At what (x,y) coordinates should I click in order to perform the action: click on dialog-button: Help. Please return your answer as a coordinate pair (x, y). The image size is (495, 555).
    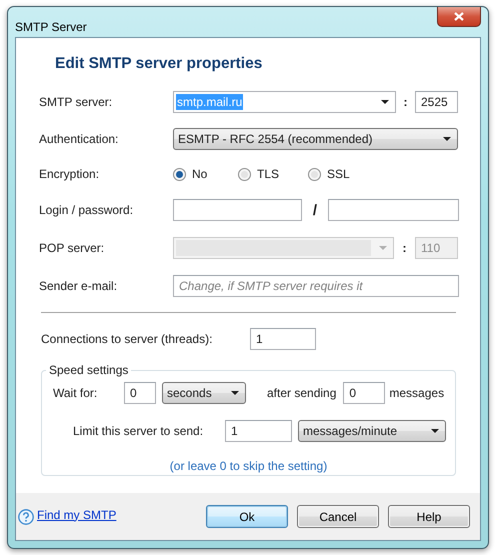
    Looking at the image, I should click on (429, 516).